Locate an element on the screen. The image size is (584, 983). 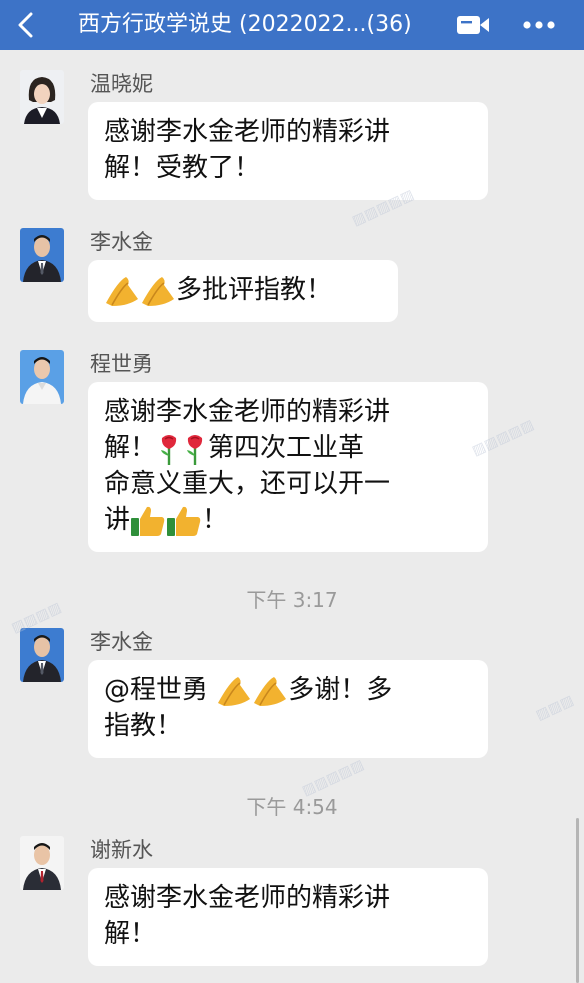
video-call-button is located at coordinates (473, 25).